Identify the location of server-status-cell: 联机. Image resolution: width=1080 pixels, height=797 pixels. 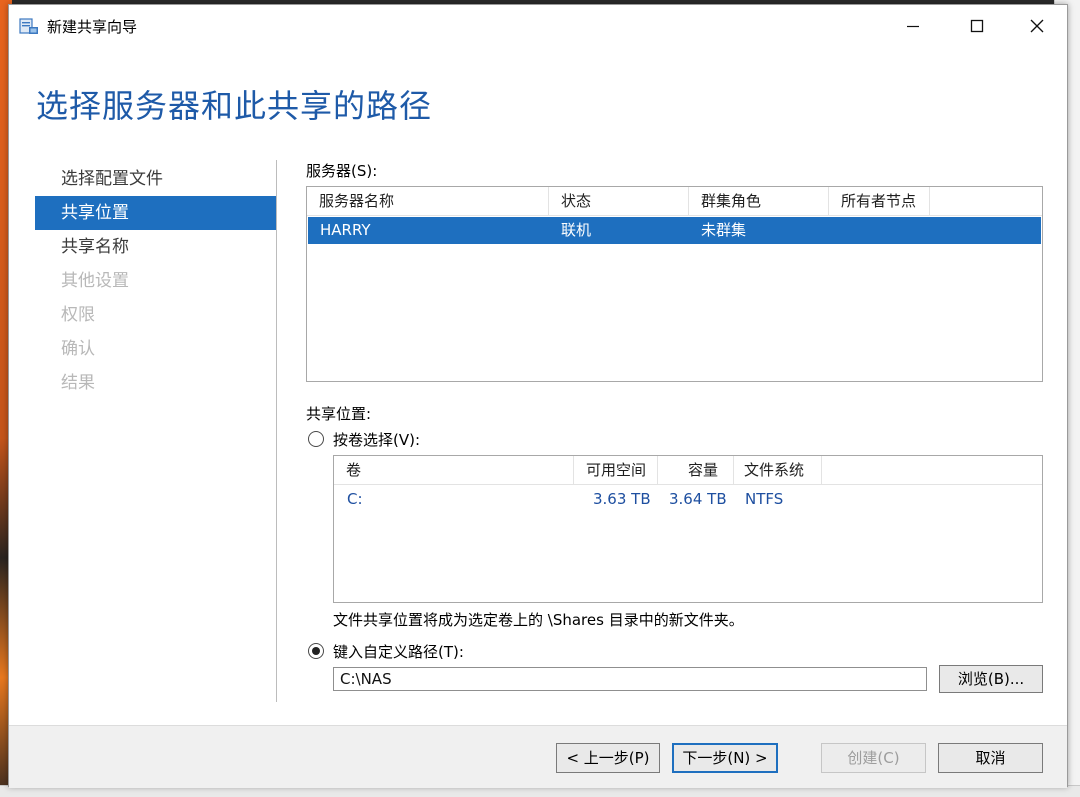
(576, 230).